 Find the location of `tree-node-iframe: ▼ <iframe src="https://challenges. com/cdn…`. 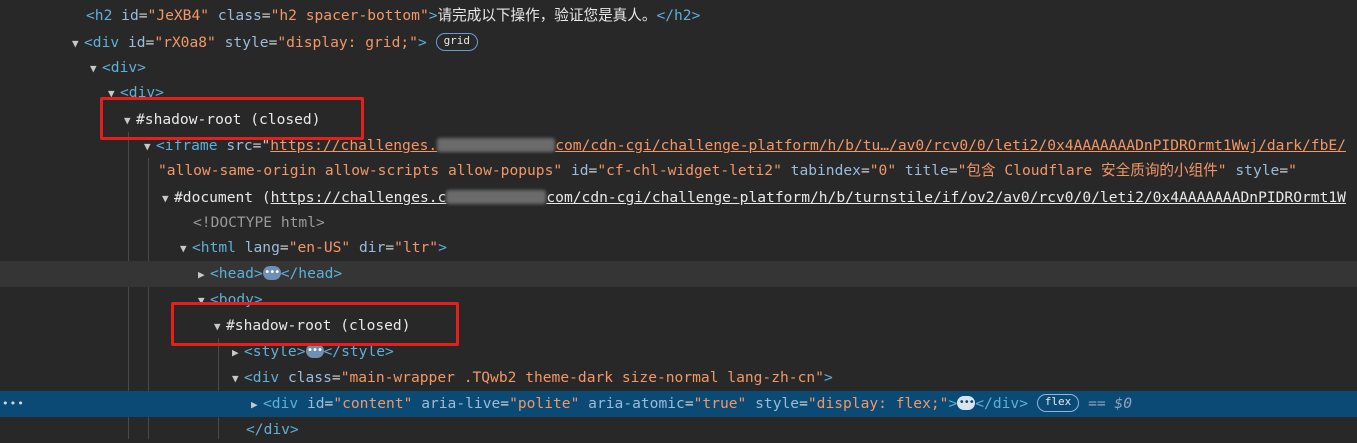

tree-node-iframe: ▼ <iframe src="https://challenges. com/cdn… is located at coordinates (678, 146).